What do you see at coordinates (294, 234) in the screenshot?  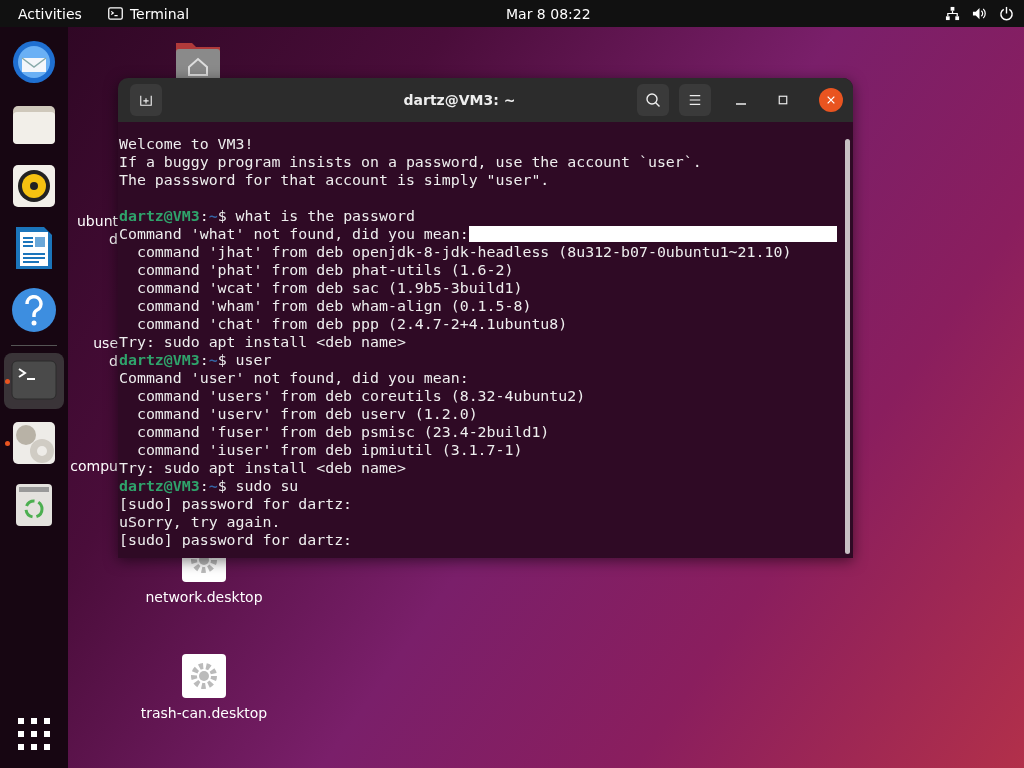 I see `output-line: Command 'what' not found, did you mean:` at bounding box center [294, 234].